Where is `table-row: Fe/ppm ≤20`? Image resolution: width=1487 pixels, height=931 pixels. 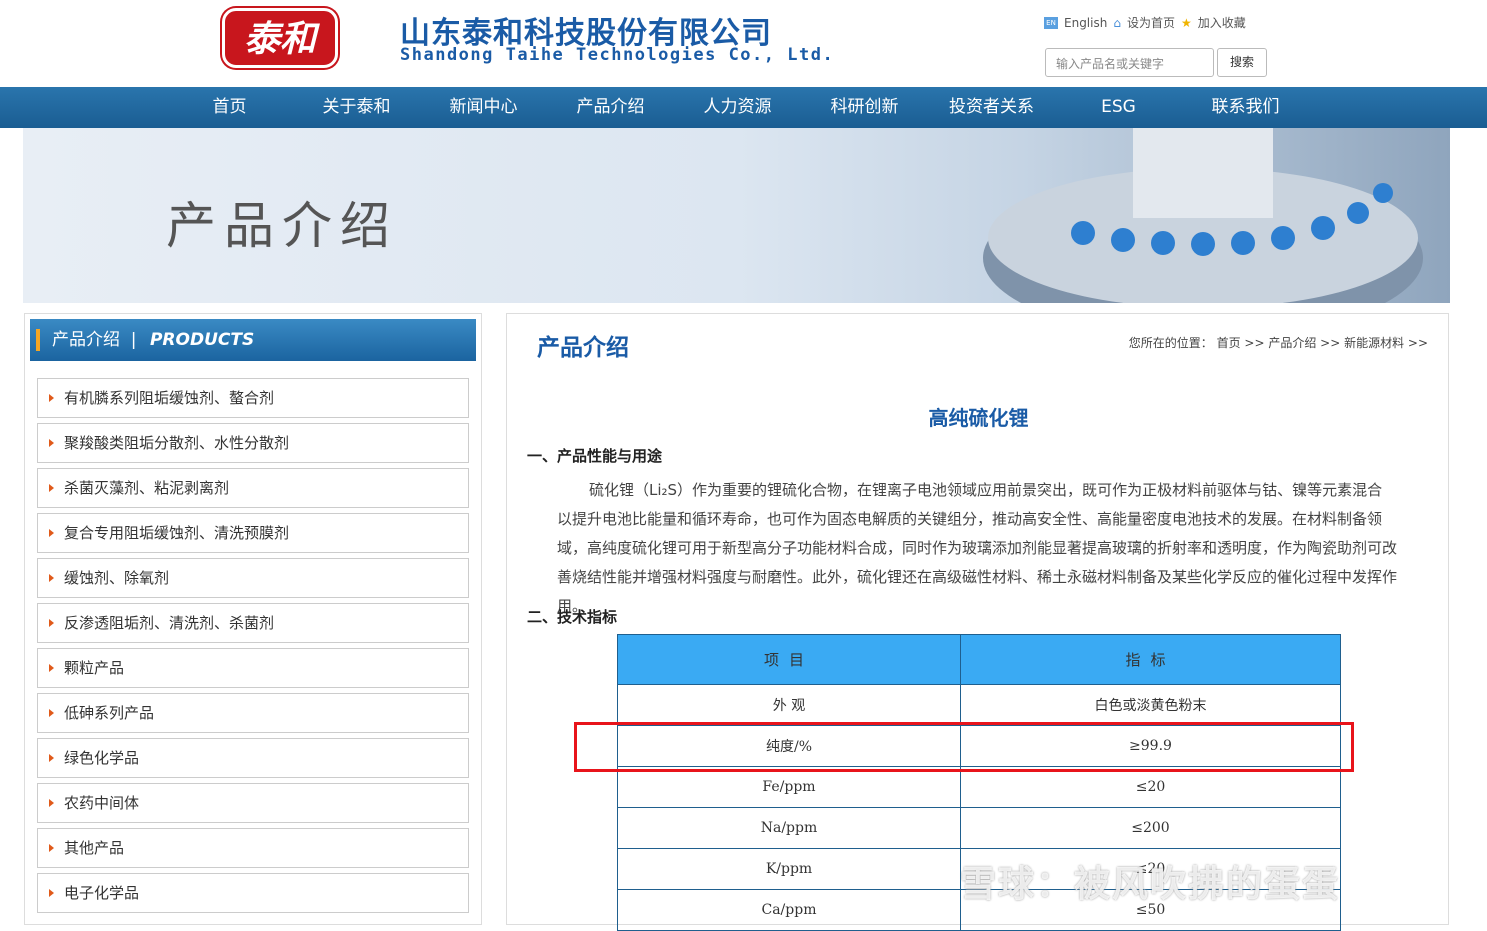
table-row: Fe/ppm ≤20 is located at coordinates (979, 787).